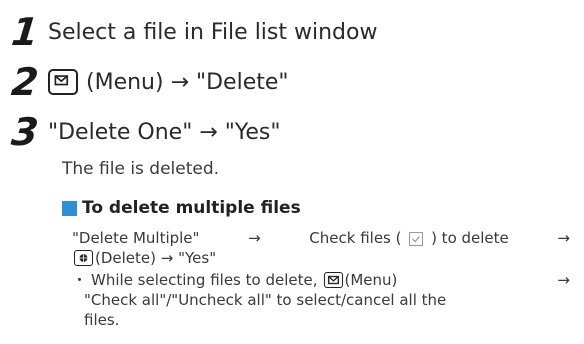 Image resolution: width=584 pixels, height=344 pixels. Describe the element at coordinates (470, 238) in the screenshot. I see `text: ) to delete` at that location.